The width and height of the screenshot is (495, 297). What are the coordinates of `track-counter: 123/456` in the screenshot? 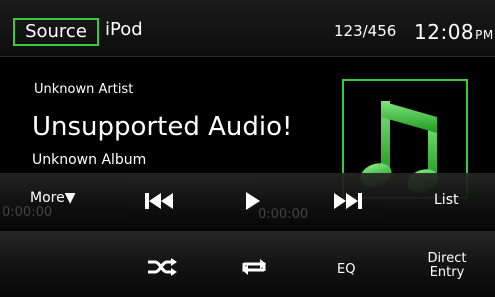 It's located at (365, 31).